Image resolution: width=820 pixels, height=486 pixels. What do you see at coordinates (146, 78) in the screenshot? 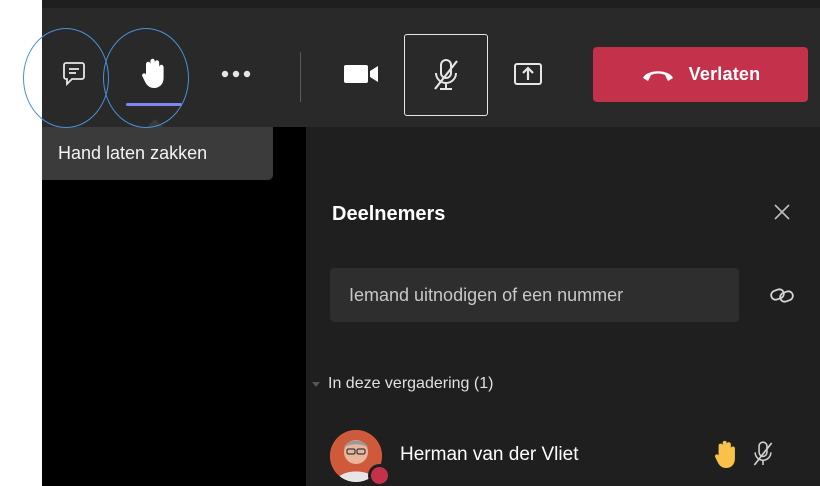
I see `highlight-circle-hand` at bounding box center [146, 78].